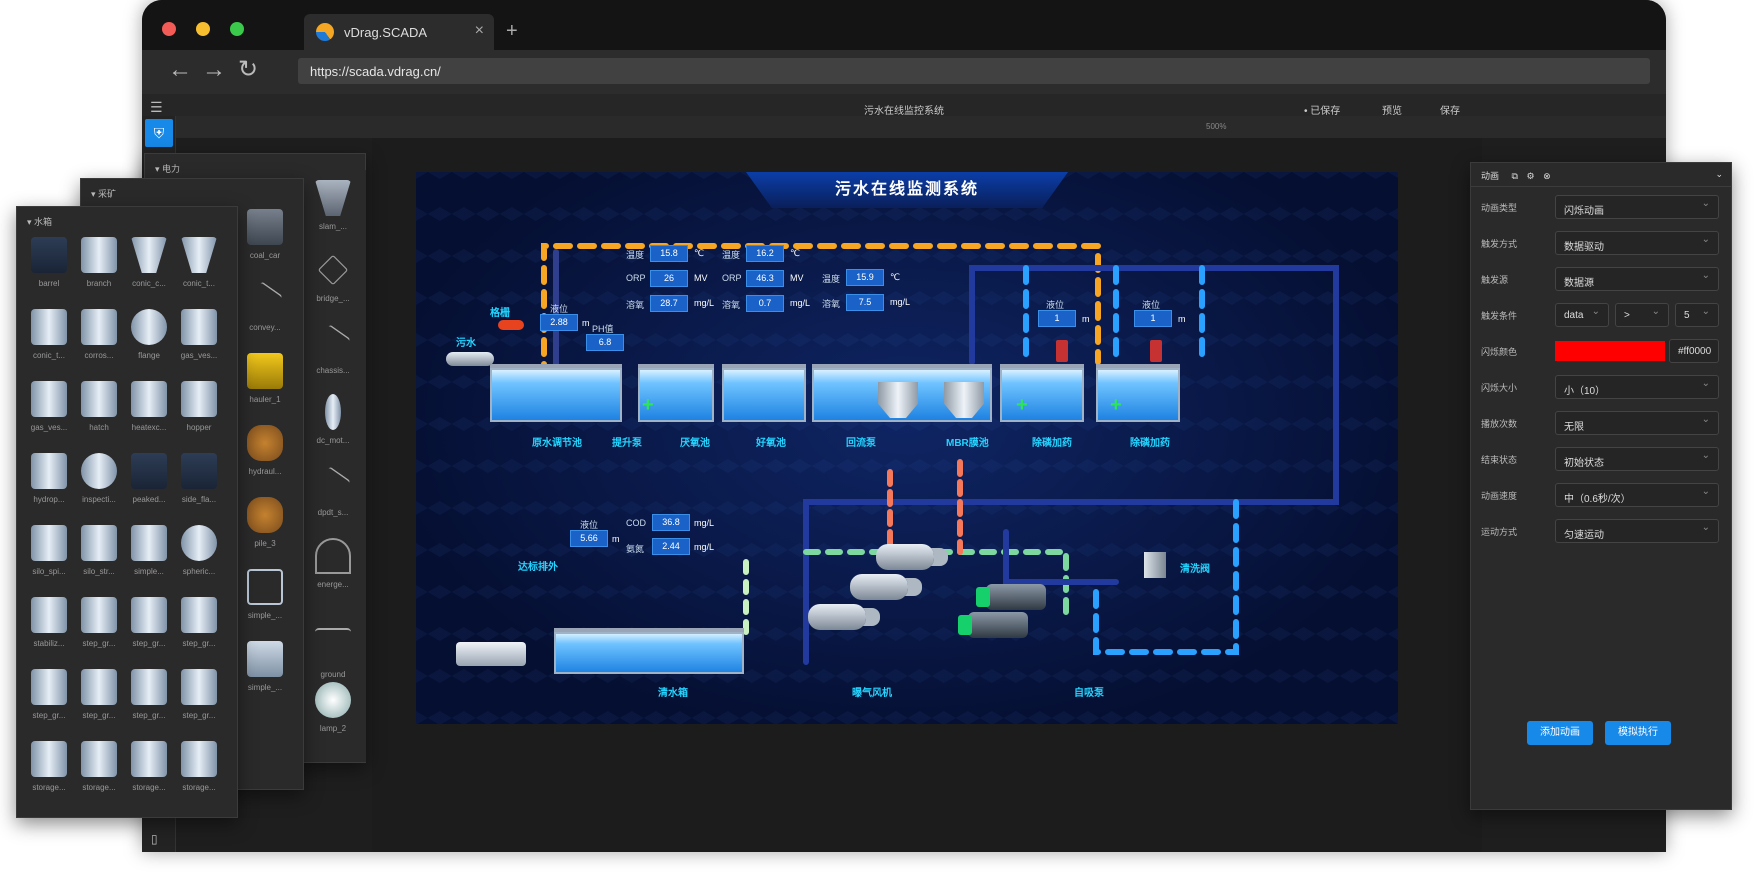  Describe the element at coordinates (1153, 318) in the screenshot. I see `level-value: 1` at that location.